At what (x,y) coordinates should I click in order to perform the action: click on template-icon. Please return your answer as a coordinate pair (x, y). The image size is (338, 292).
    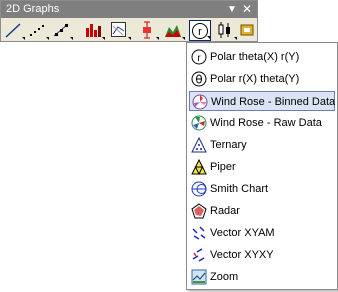
    Looking at the image, I should click on (247, 30).